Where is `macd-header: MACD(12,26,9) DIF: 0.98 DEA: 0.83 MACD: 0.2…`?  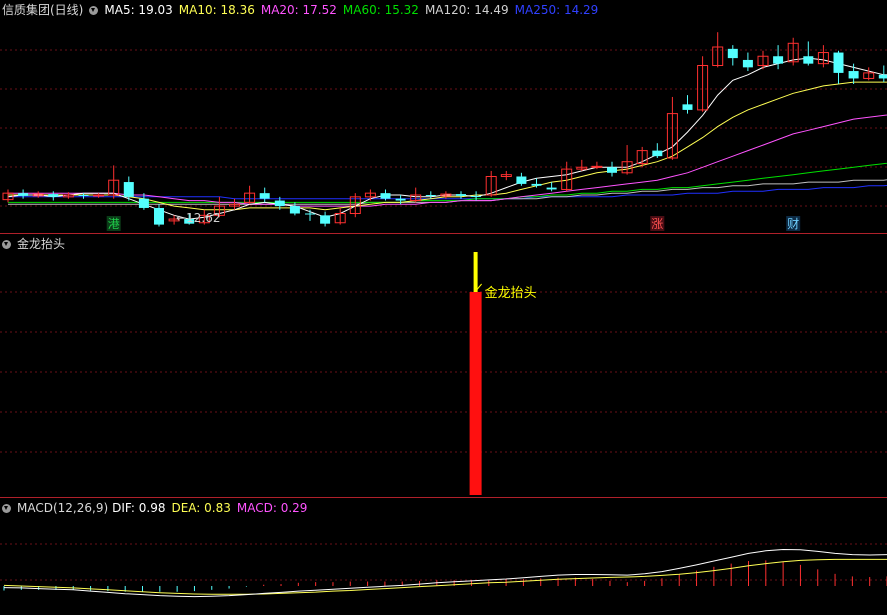 macd-header: MACD(12,26,9) DIF: 0.98 DEA: 0.83 MACD: 0.2… is located at coordinates (157, 508).